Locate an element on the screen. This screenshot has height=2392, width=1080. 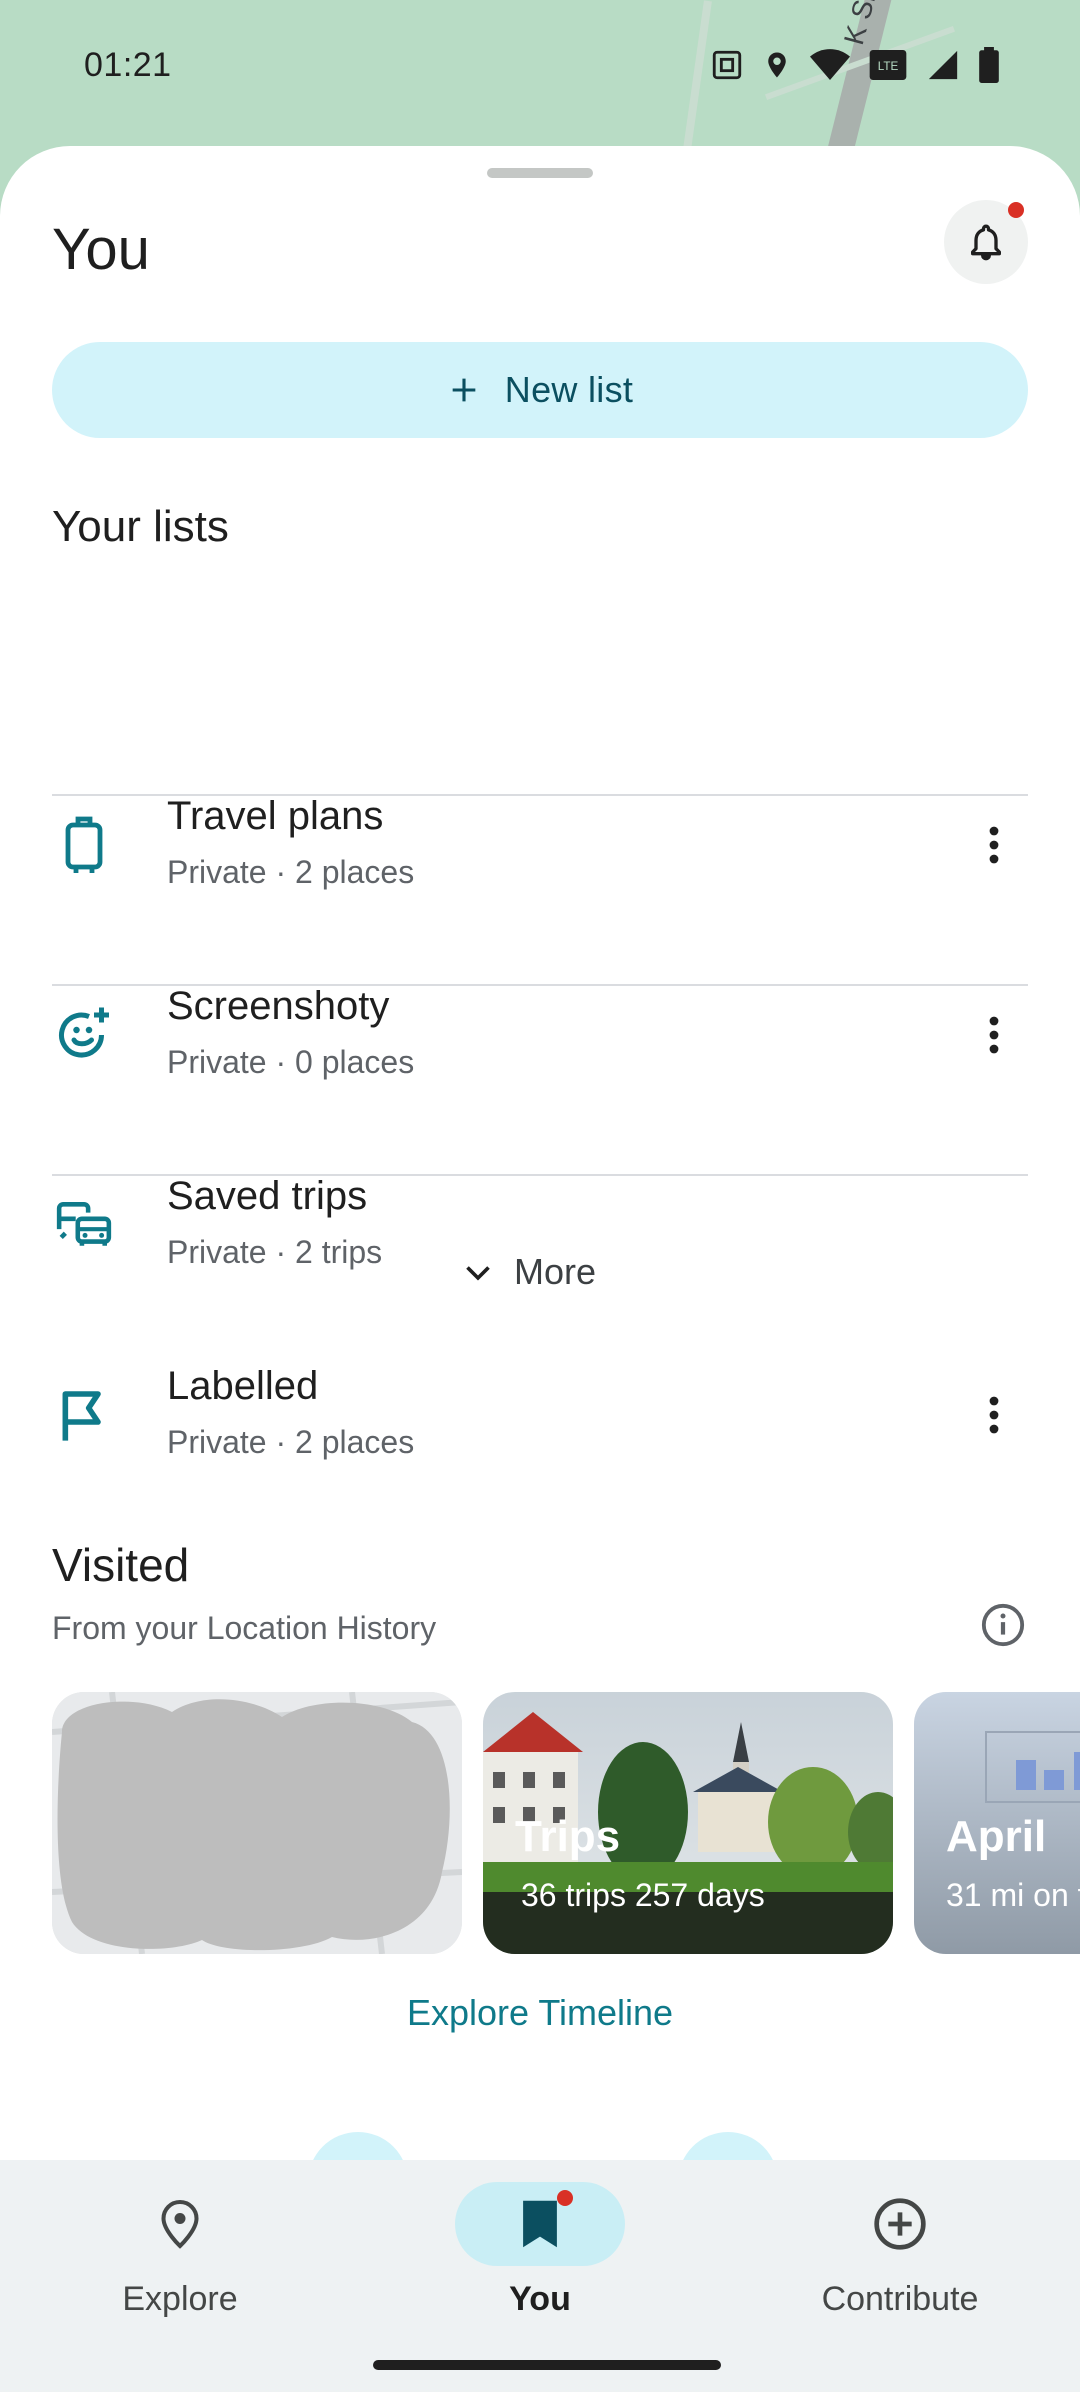
new-list-button: New list is located at coordinates (540, 390).